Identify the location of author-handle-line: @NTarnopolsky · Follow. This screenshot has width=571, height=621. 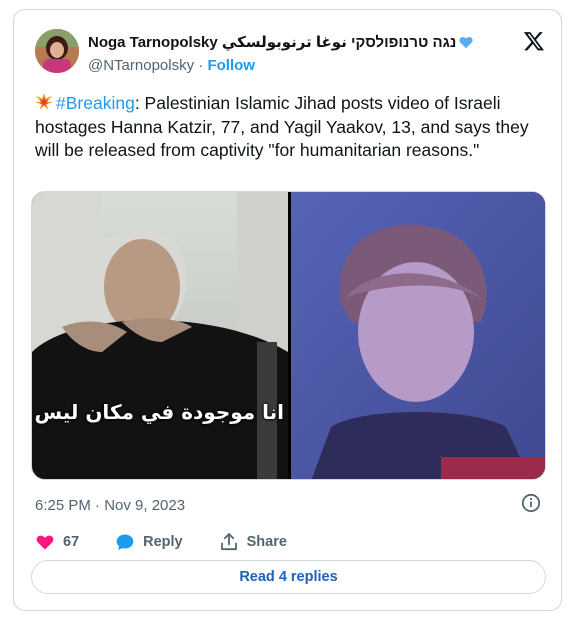
(171, 65).